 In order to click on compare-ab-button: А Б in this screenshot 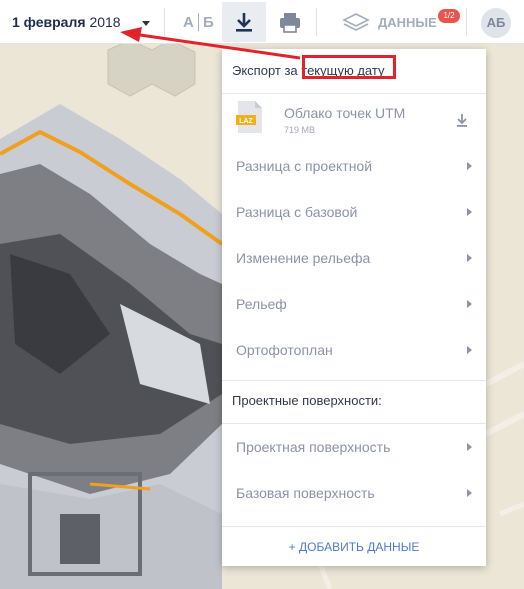, I will do `click(198, 22)`.